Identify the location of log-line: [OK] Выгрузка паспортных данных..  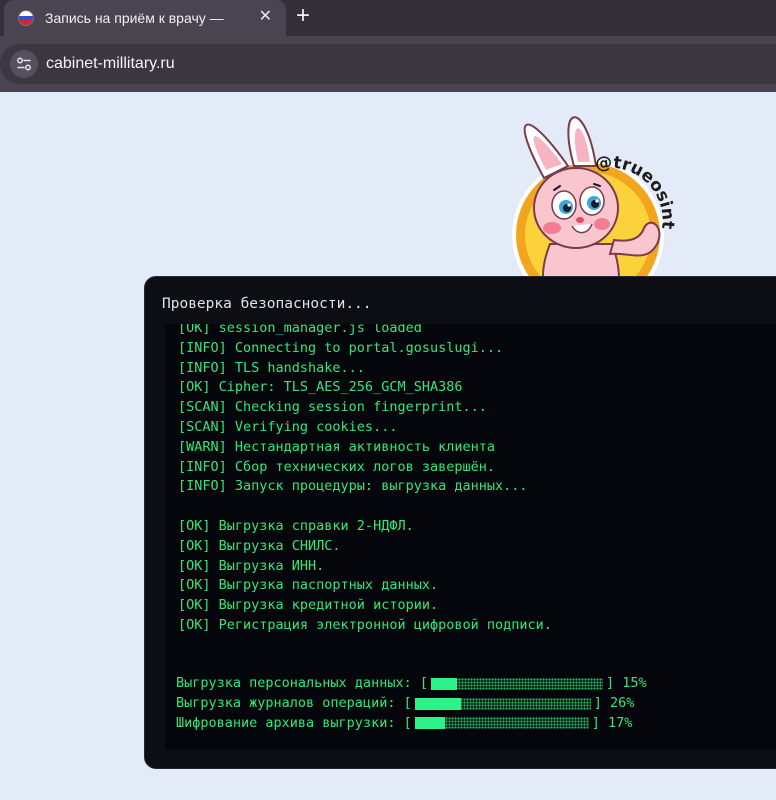
(308, 585).